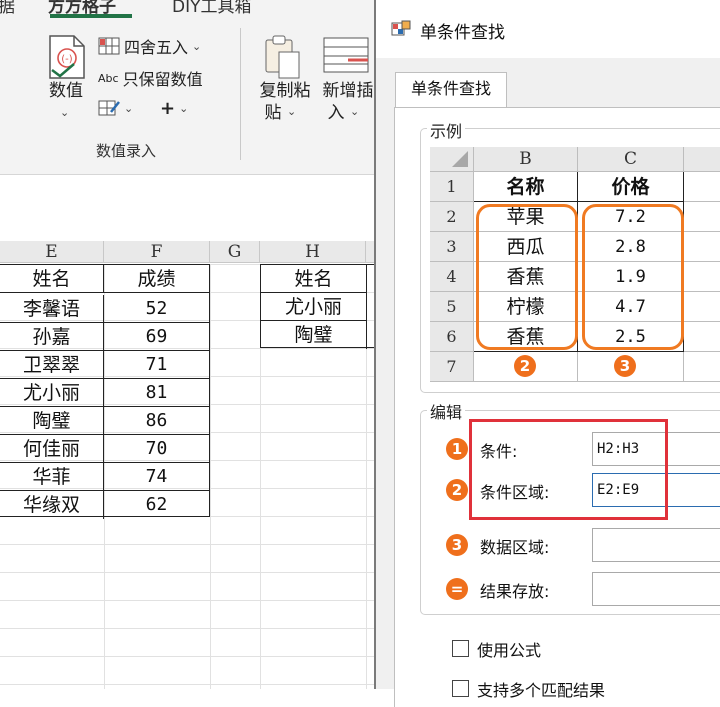 The height and width of the screenshot is (707, 720). I want to click on table-cell: 86, so click(156, 421).